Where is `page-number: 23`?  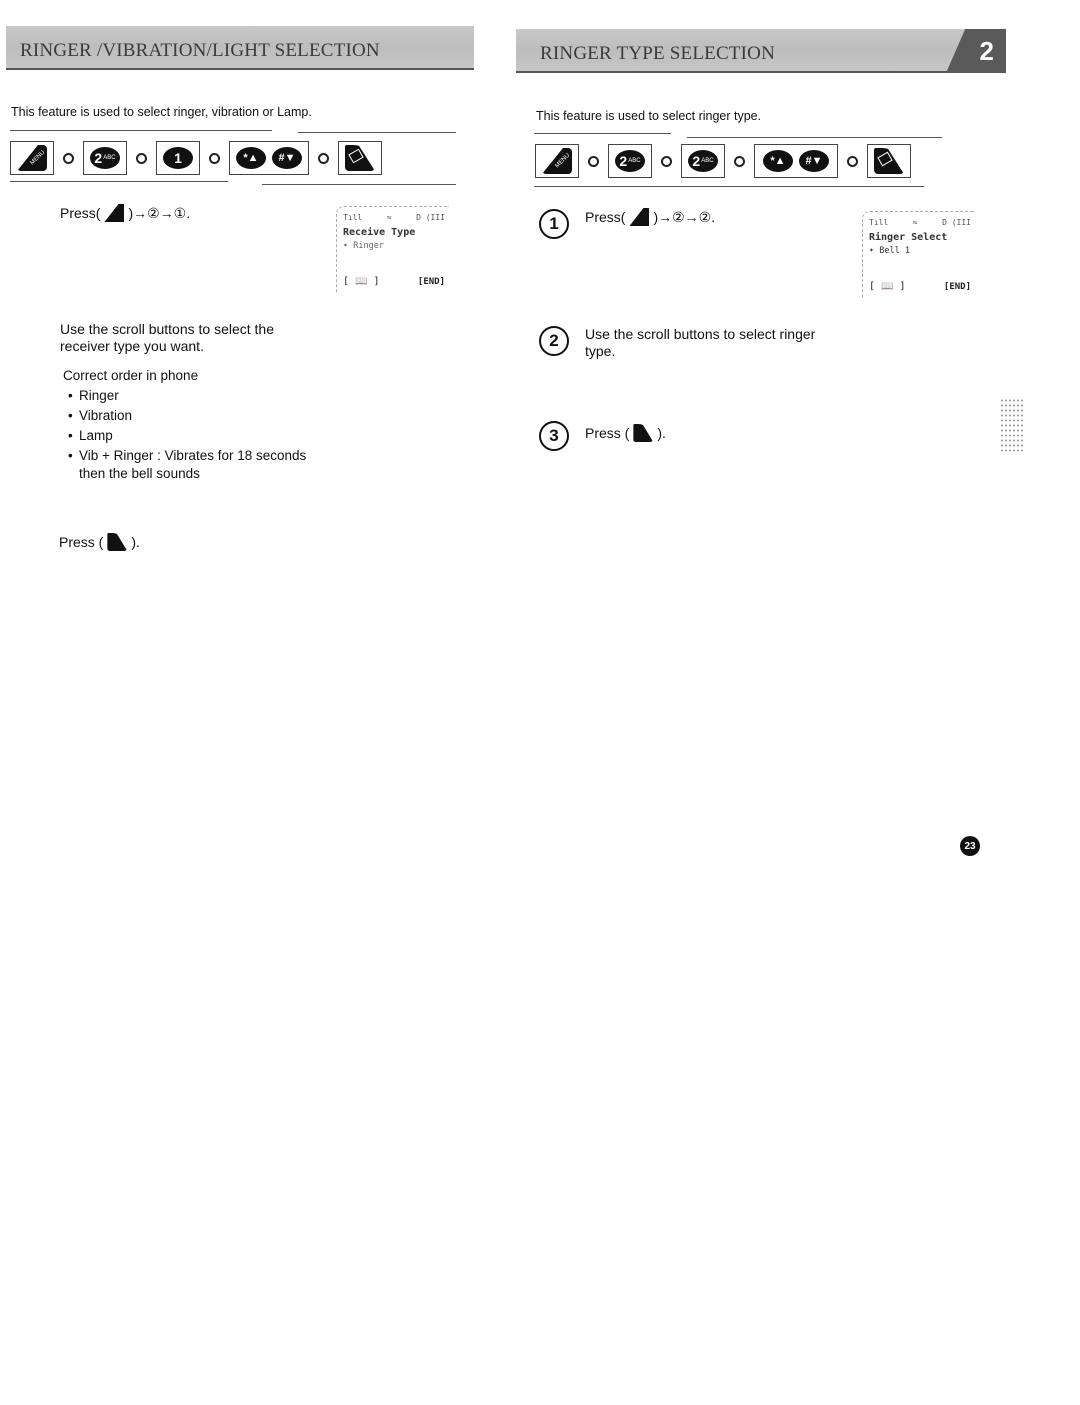 page-number: 23 is located at coordinates (970, 846).